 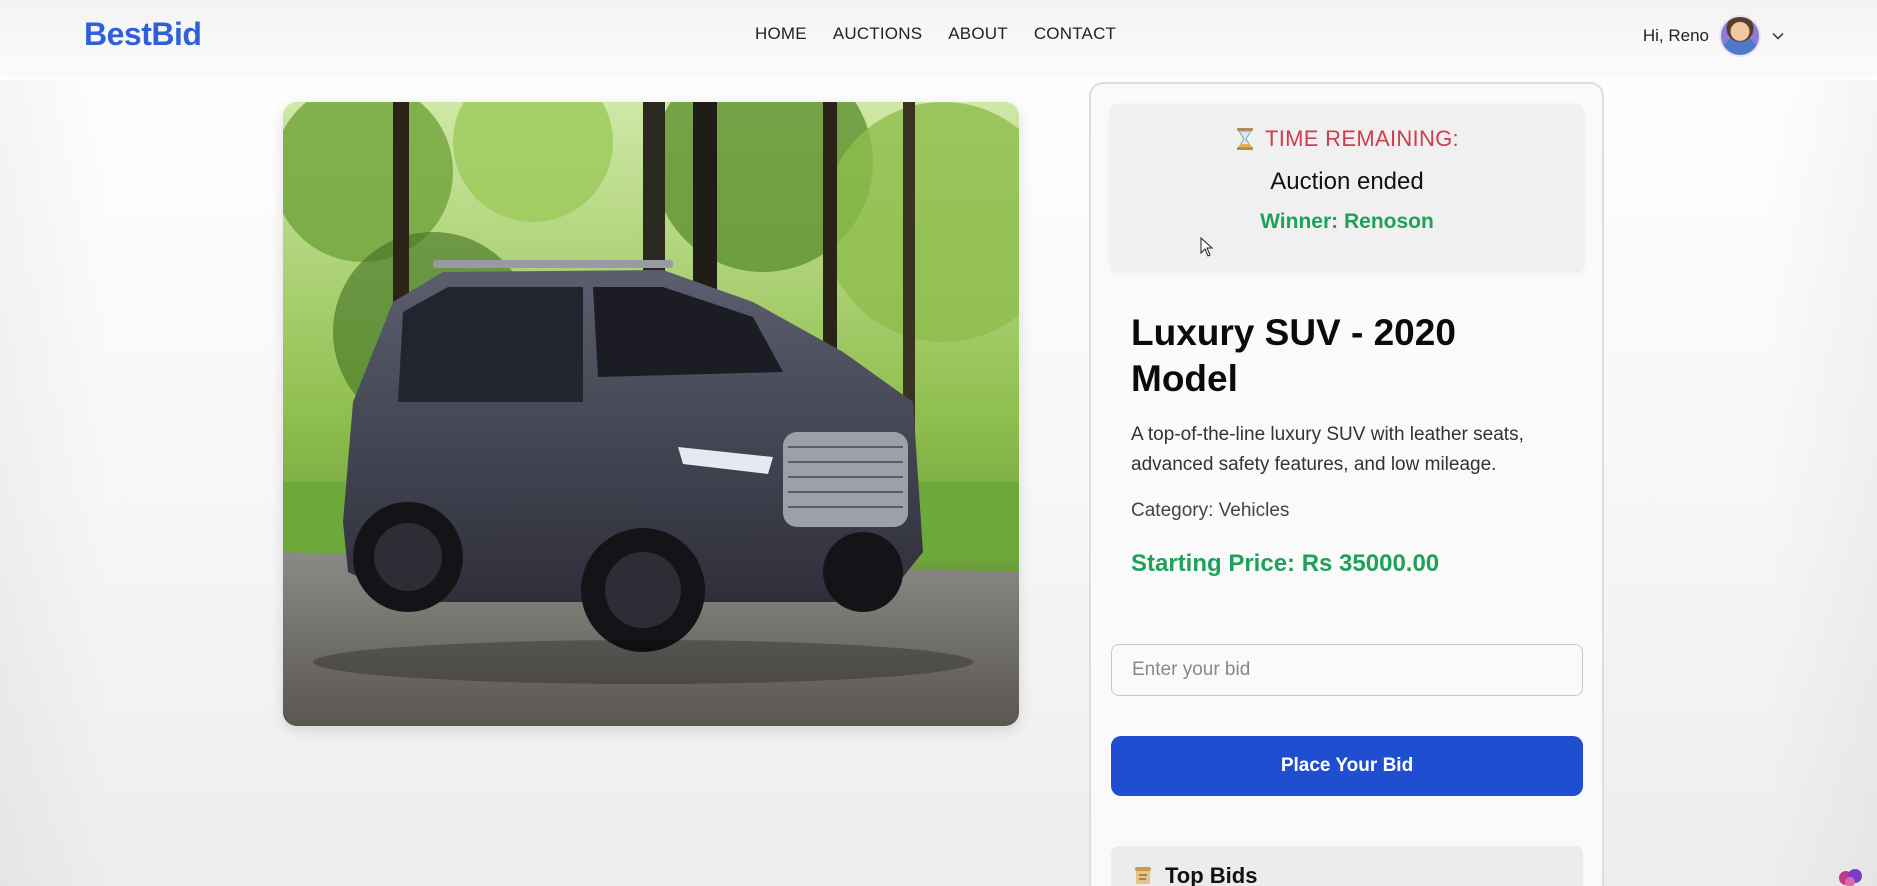 What do you see at coordinates (1675, 35) in the screenshot?
I see `user-greeting: Hi, Reno` at bounding box center [1675, 35].